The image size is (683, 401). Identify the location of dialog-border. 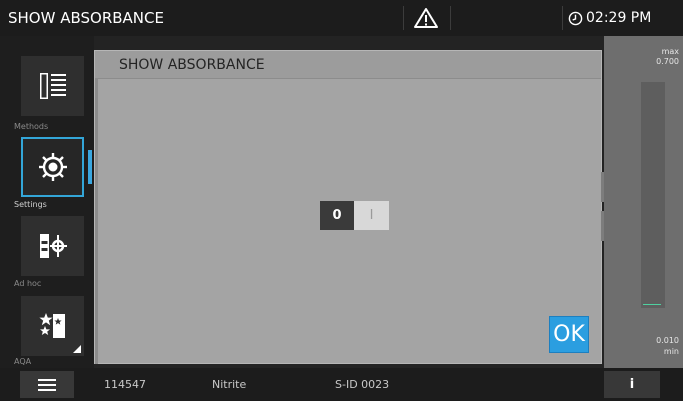
(96, 221).